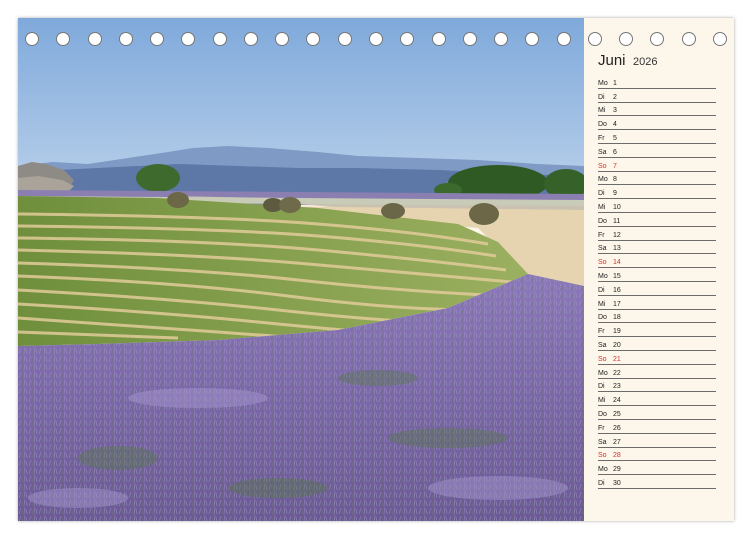 This screenshot has height=539, width=750. Describe the element at coordinates (617, 276) in the screenshot. I see `day-number: 15` at that location.